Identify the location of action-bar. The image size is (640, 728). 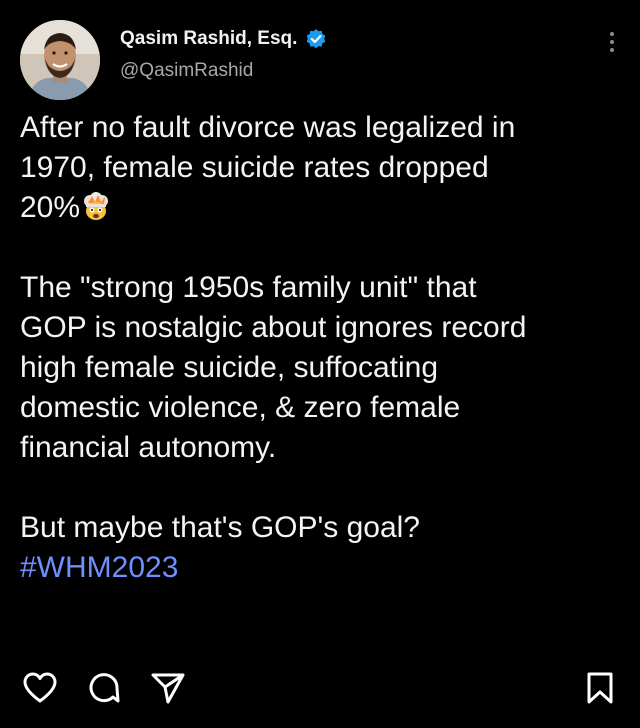
(320, 690).